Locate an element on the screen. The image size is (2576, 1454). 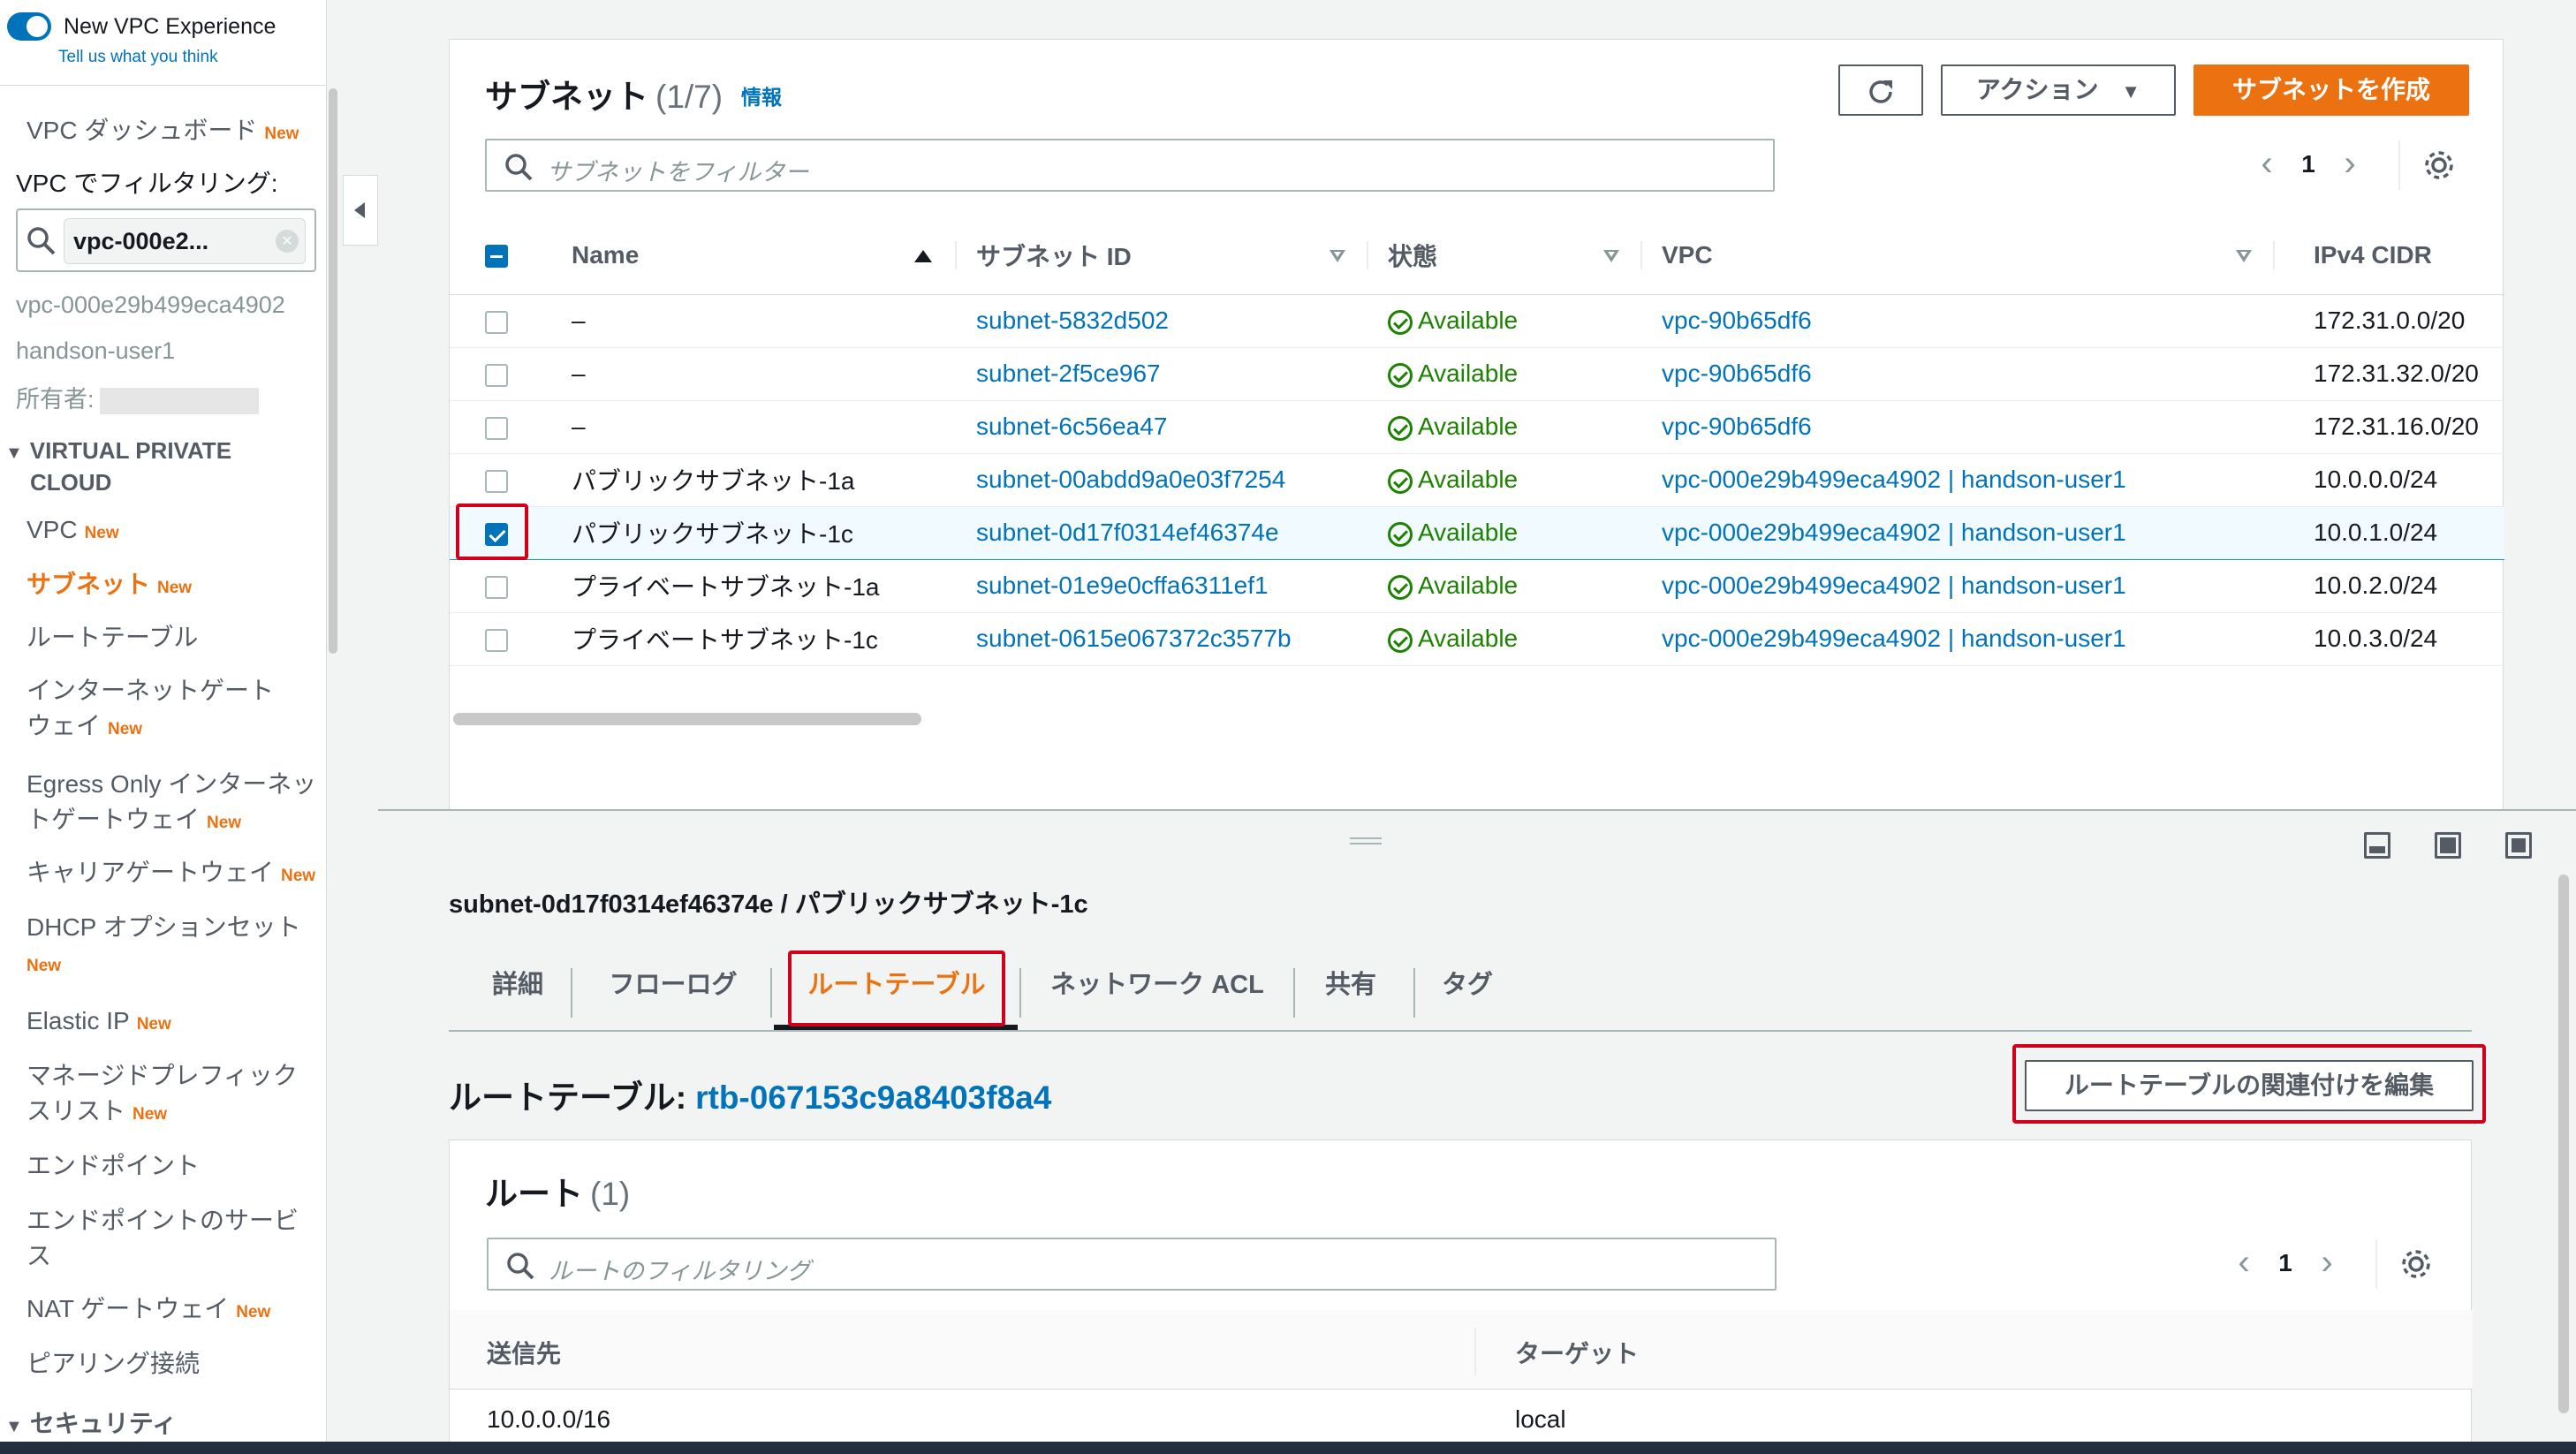
subnet-id-link: subnet-0615e067372c3577b is located at coordinates (1134, 638).